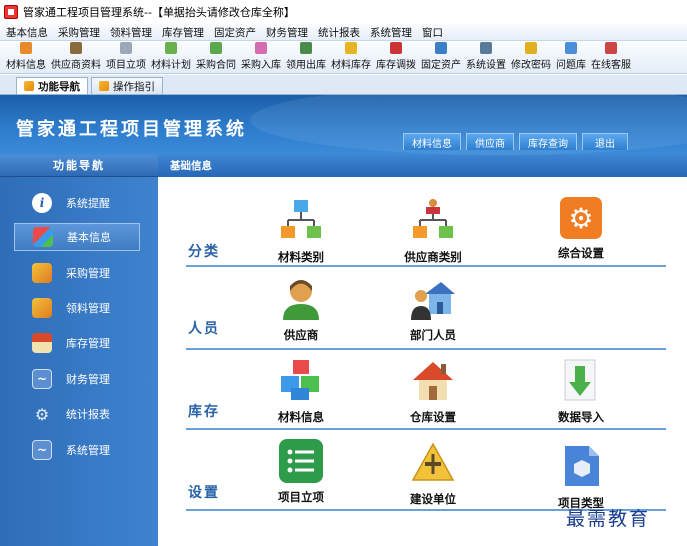 This screenshot has height=546, width=687. I want to click on section-label-personnel: 人员, so click(204, 329).